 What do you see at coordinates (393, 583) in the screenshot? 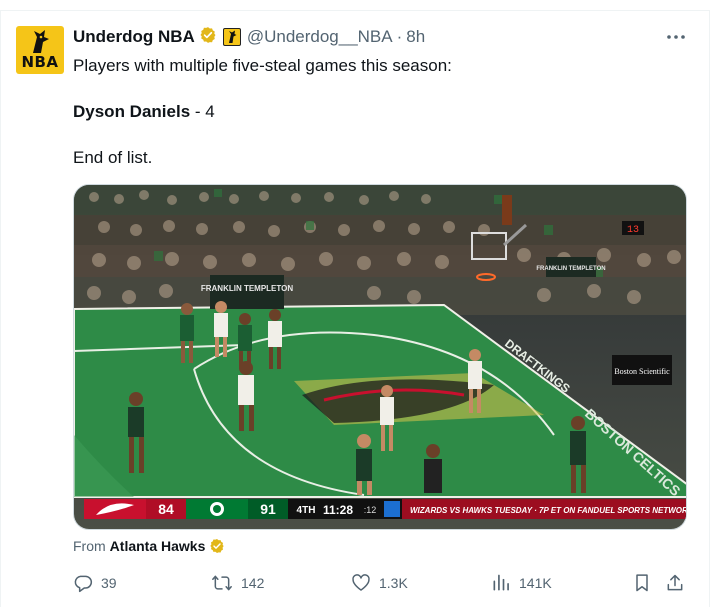
I see `like-count: 1.3K` at bounding box center [393, 583].